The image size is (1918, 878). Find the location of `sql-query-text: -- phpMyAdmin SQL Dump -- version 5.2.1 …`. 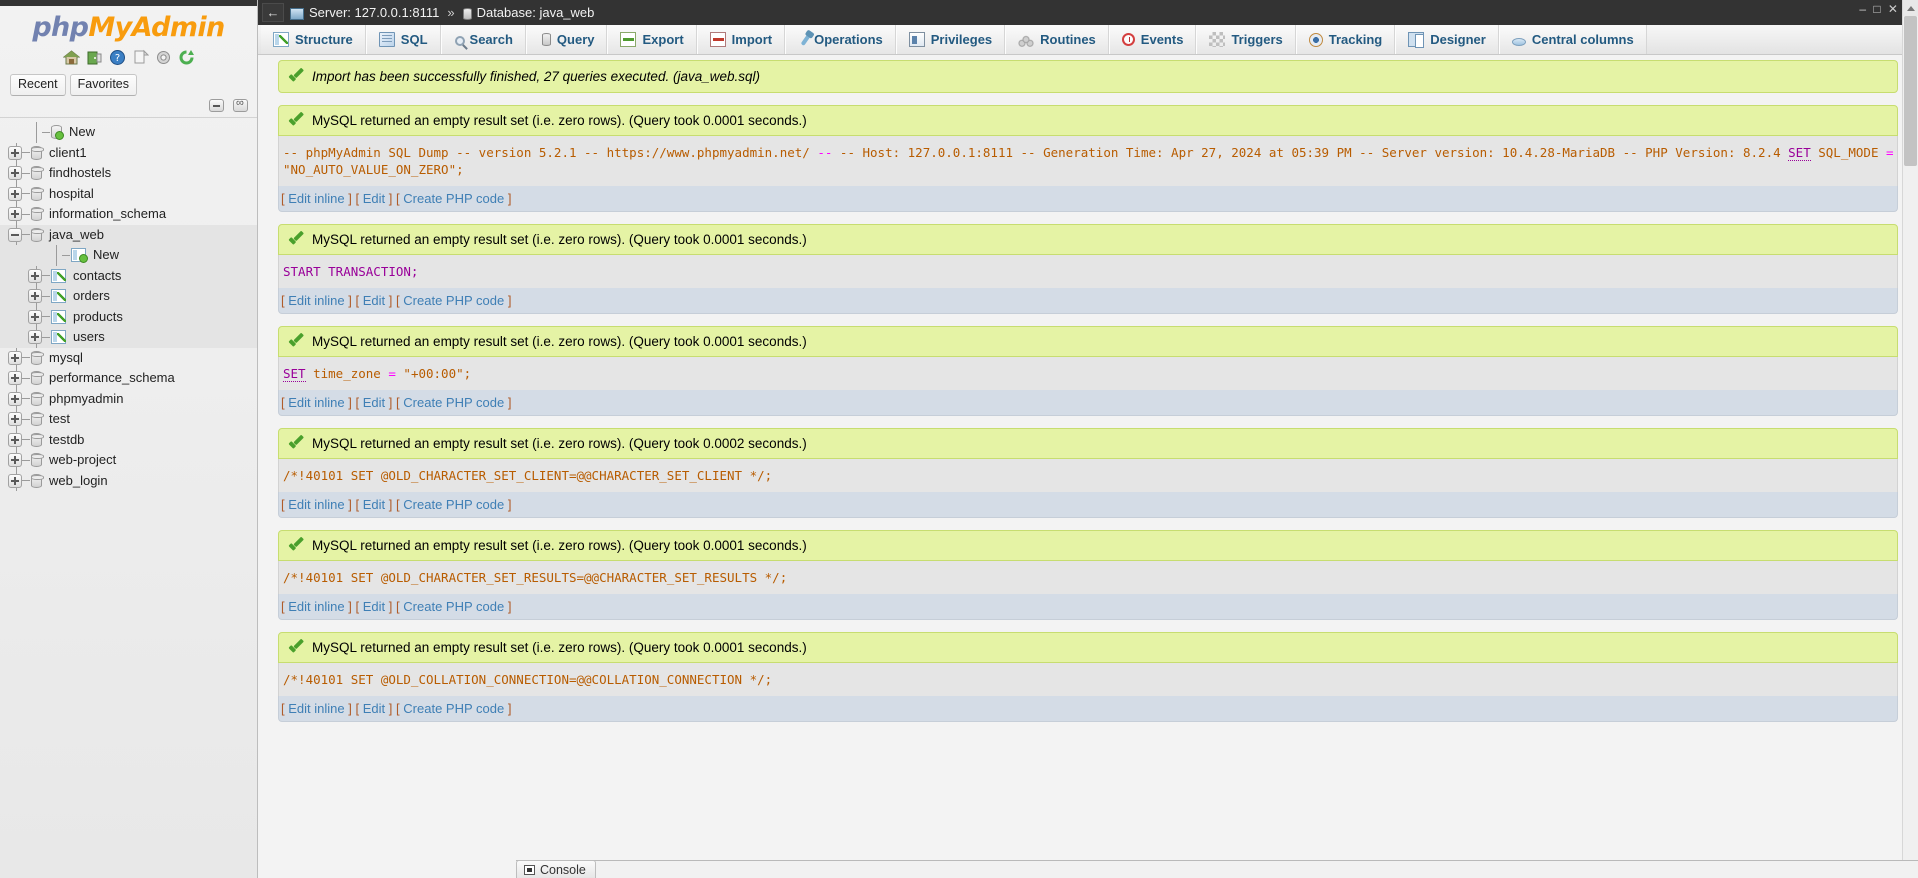

sql-query-text: -- phpMyAdmin SQL Dump -- version 5.2.1 … is located at coordinates (1088, 161).